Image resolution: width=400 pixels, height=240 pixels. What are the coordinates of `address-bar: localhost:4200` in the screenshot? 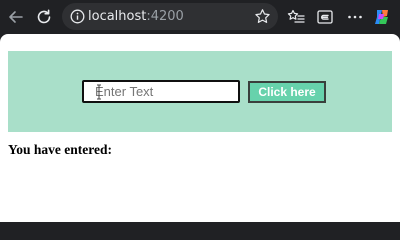 It's located at (170, 16).